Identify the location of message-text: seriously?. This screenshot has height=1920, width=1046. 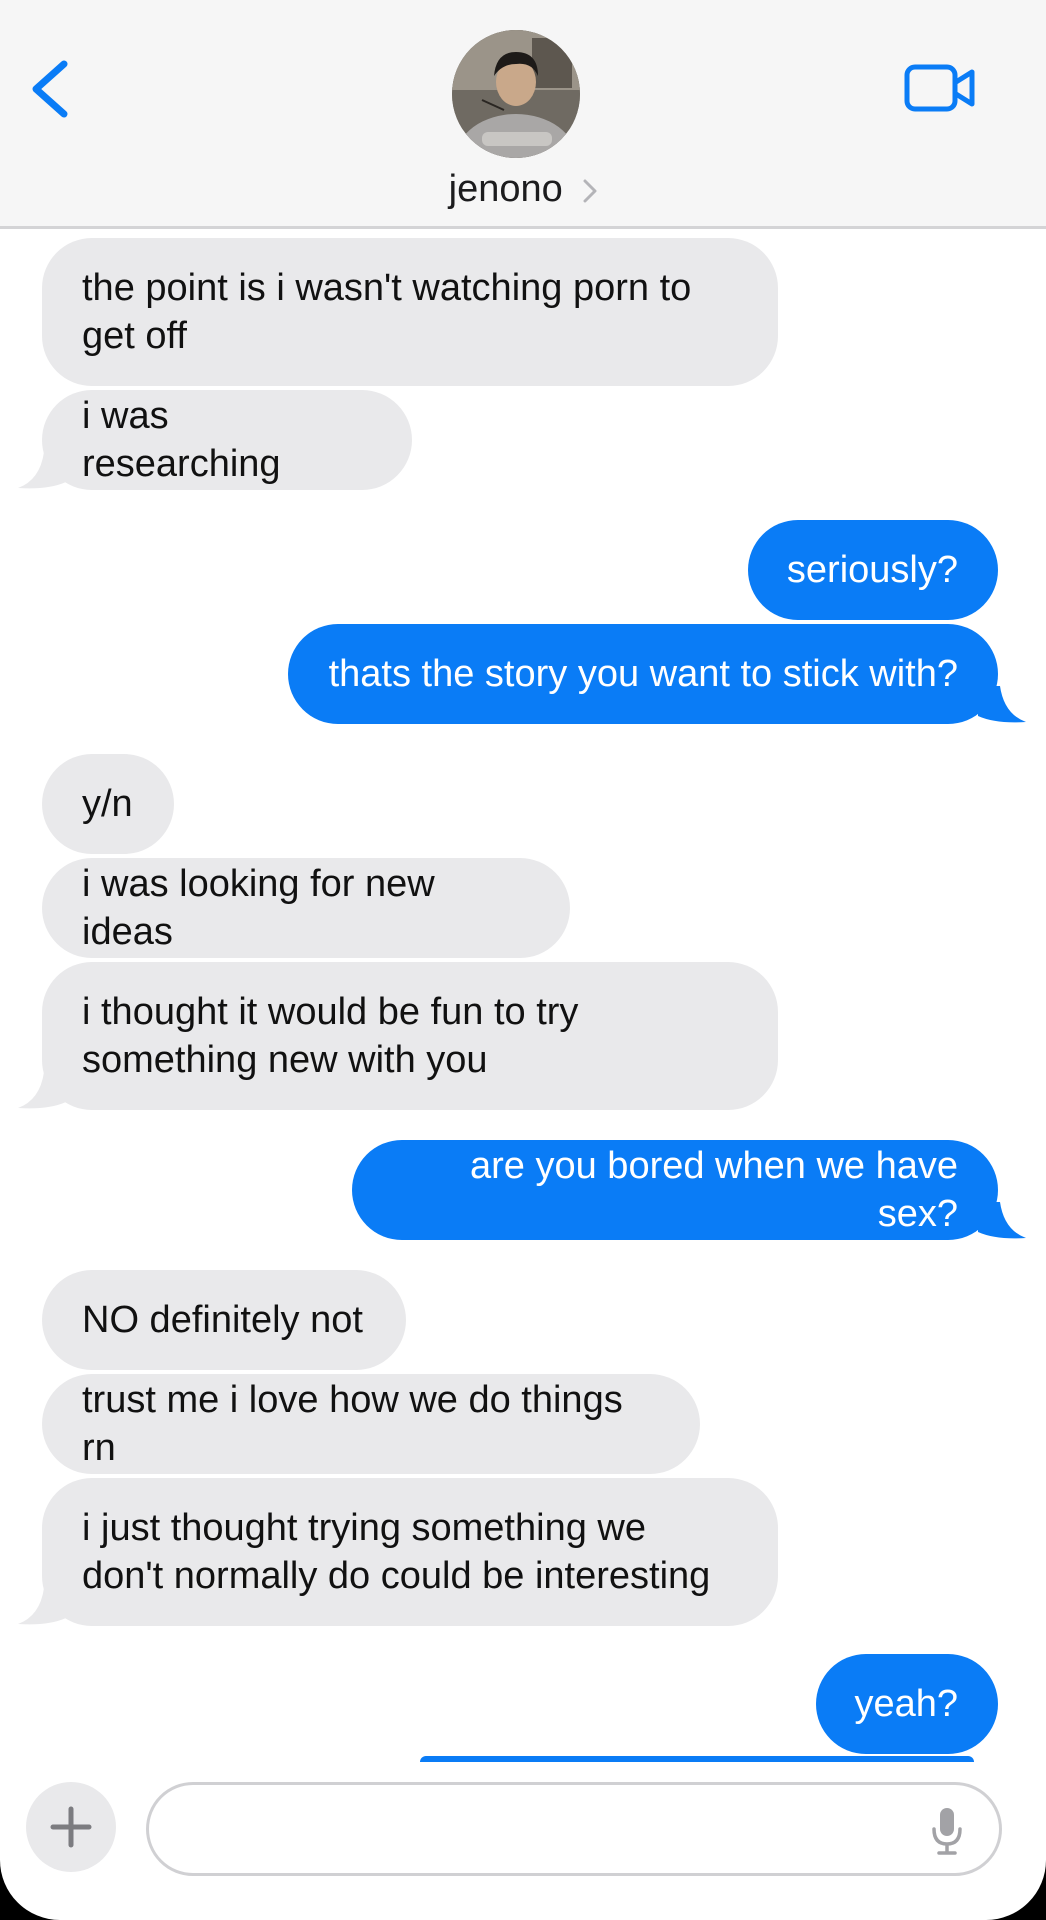
(872, 570).